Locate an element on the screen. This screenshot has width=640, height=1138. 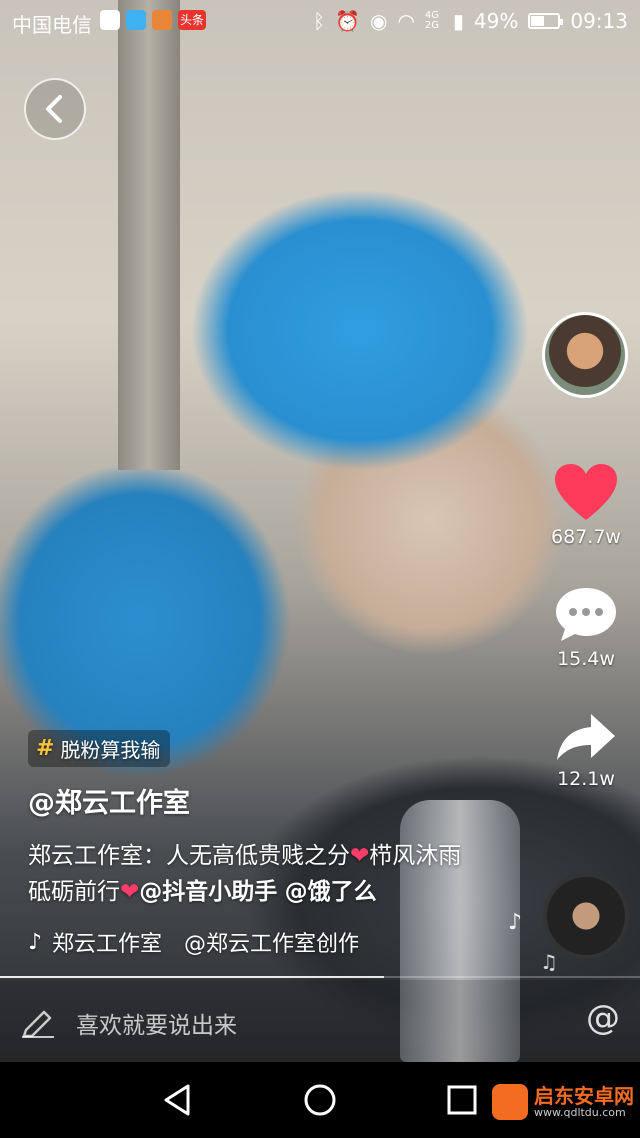
share-arrow-icon is located at coordinates (586, 737).